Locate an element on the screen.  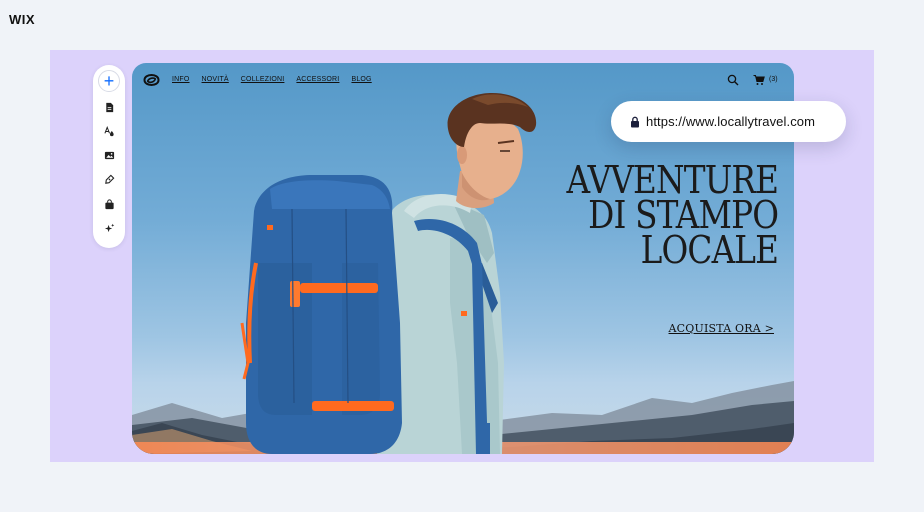
site-nav: INFO NOVITÀ COLLEZIONI ACCESSORI BLOG is located at coordinates (278, 79).